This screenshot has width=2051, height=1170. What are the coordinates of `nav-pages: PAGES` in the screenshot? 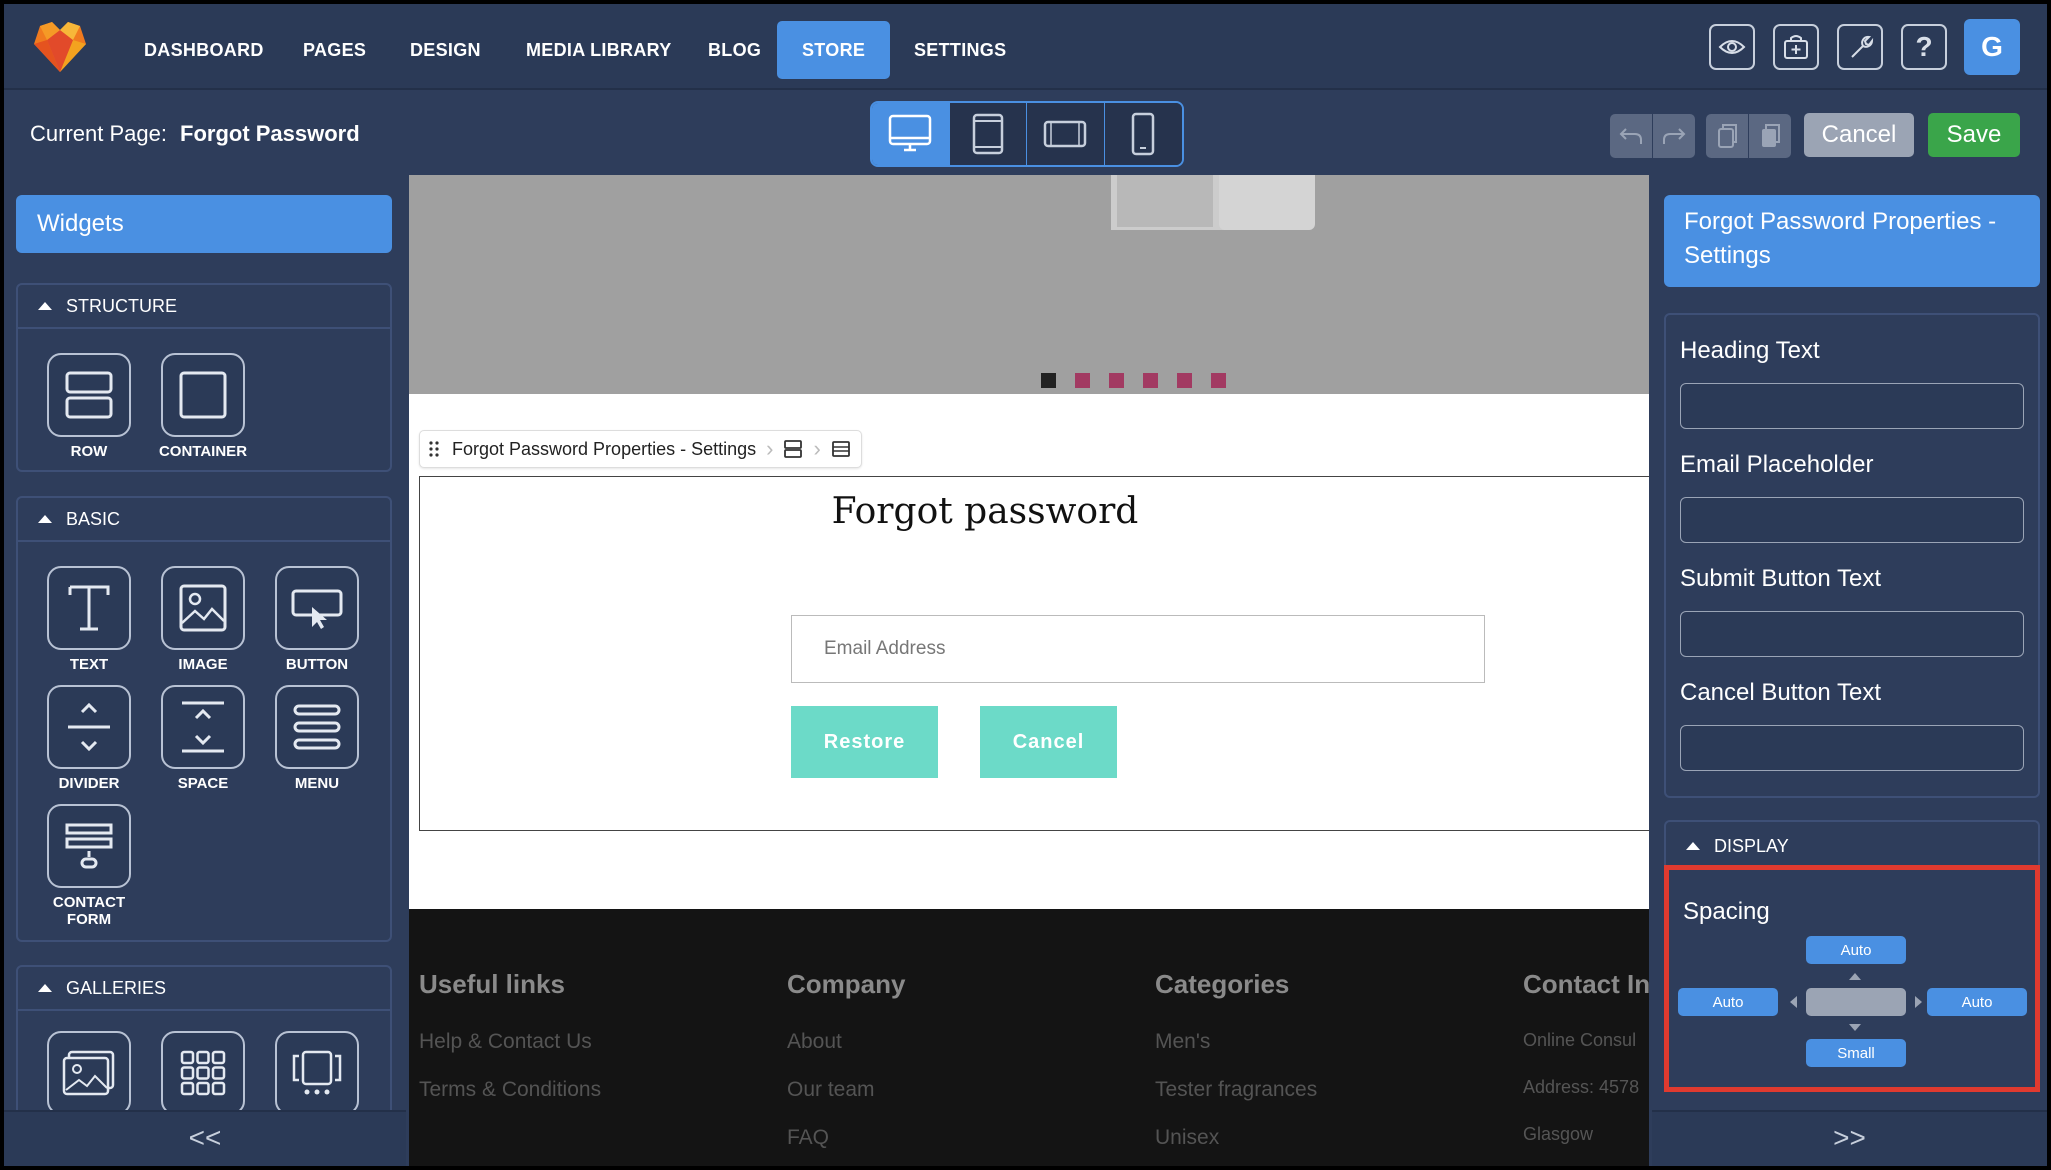 It's located at (334, 50).